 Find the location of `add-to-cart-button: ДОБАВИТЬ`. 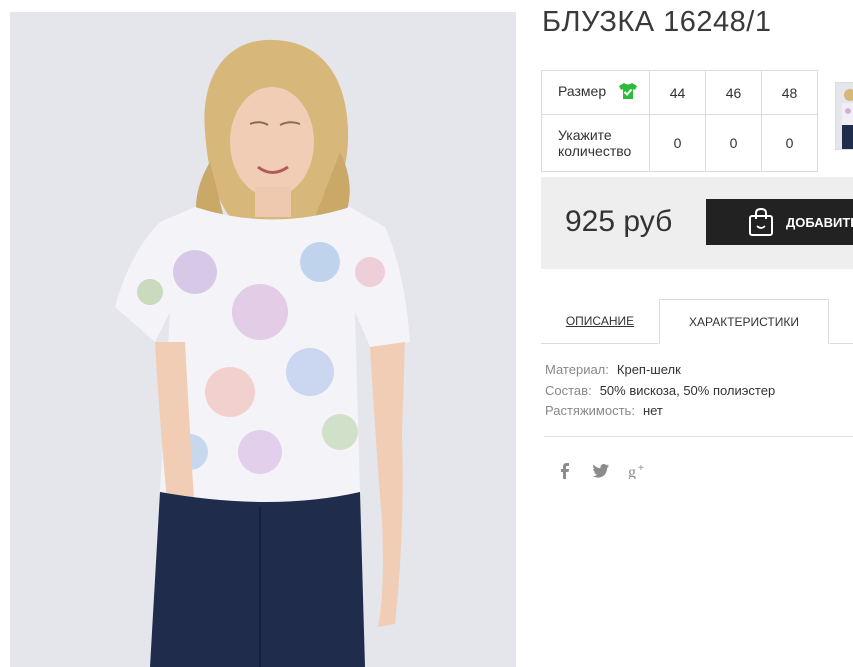

add-to-cart-button: ДОБАВИТЬ is located at coordinates (779, 222).